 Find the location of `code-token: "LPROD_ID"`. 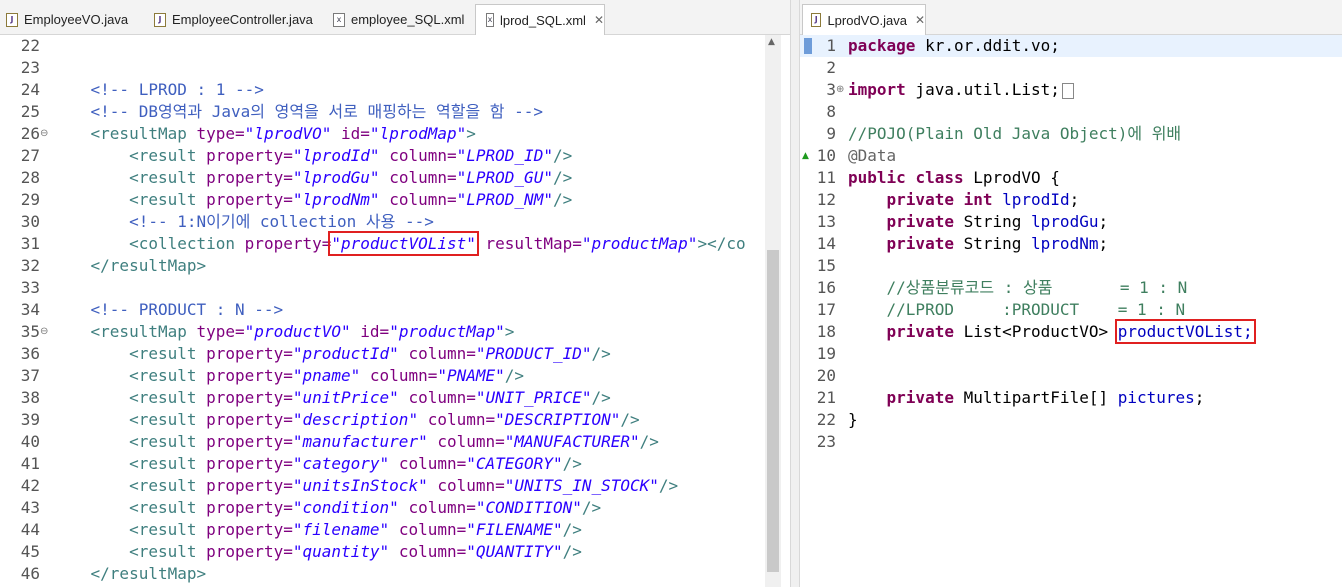

code-token: "LPROD_ID" is located at coordinates (504, 155).